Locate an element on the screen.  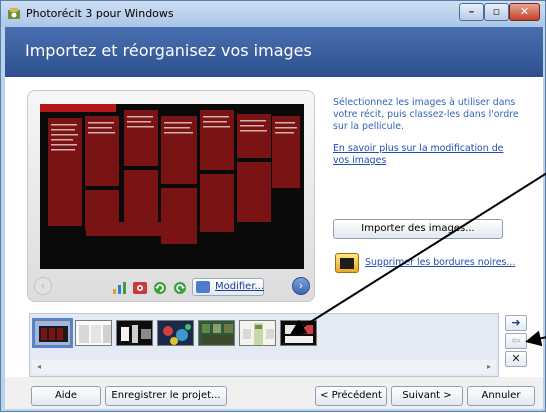
red-eye-icon is located at coordinates (140, 288).